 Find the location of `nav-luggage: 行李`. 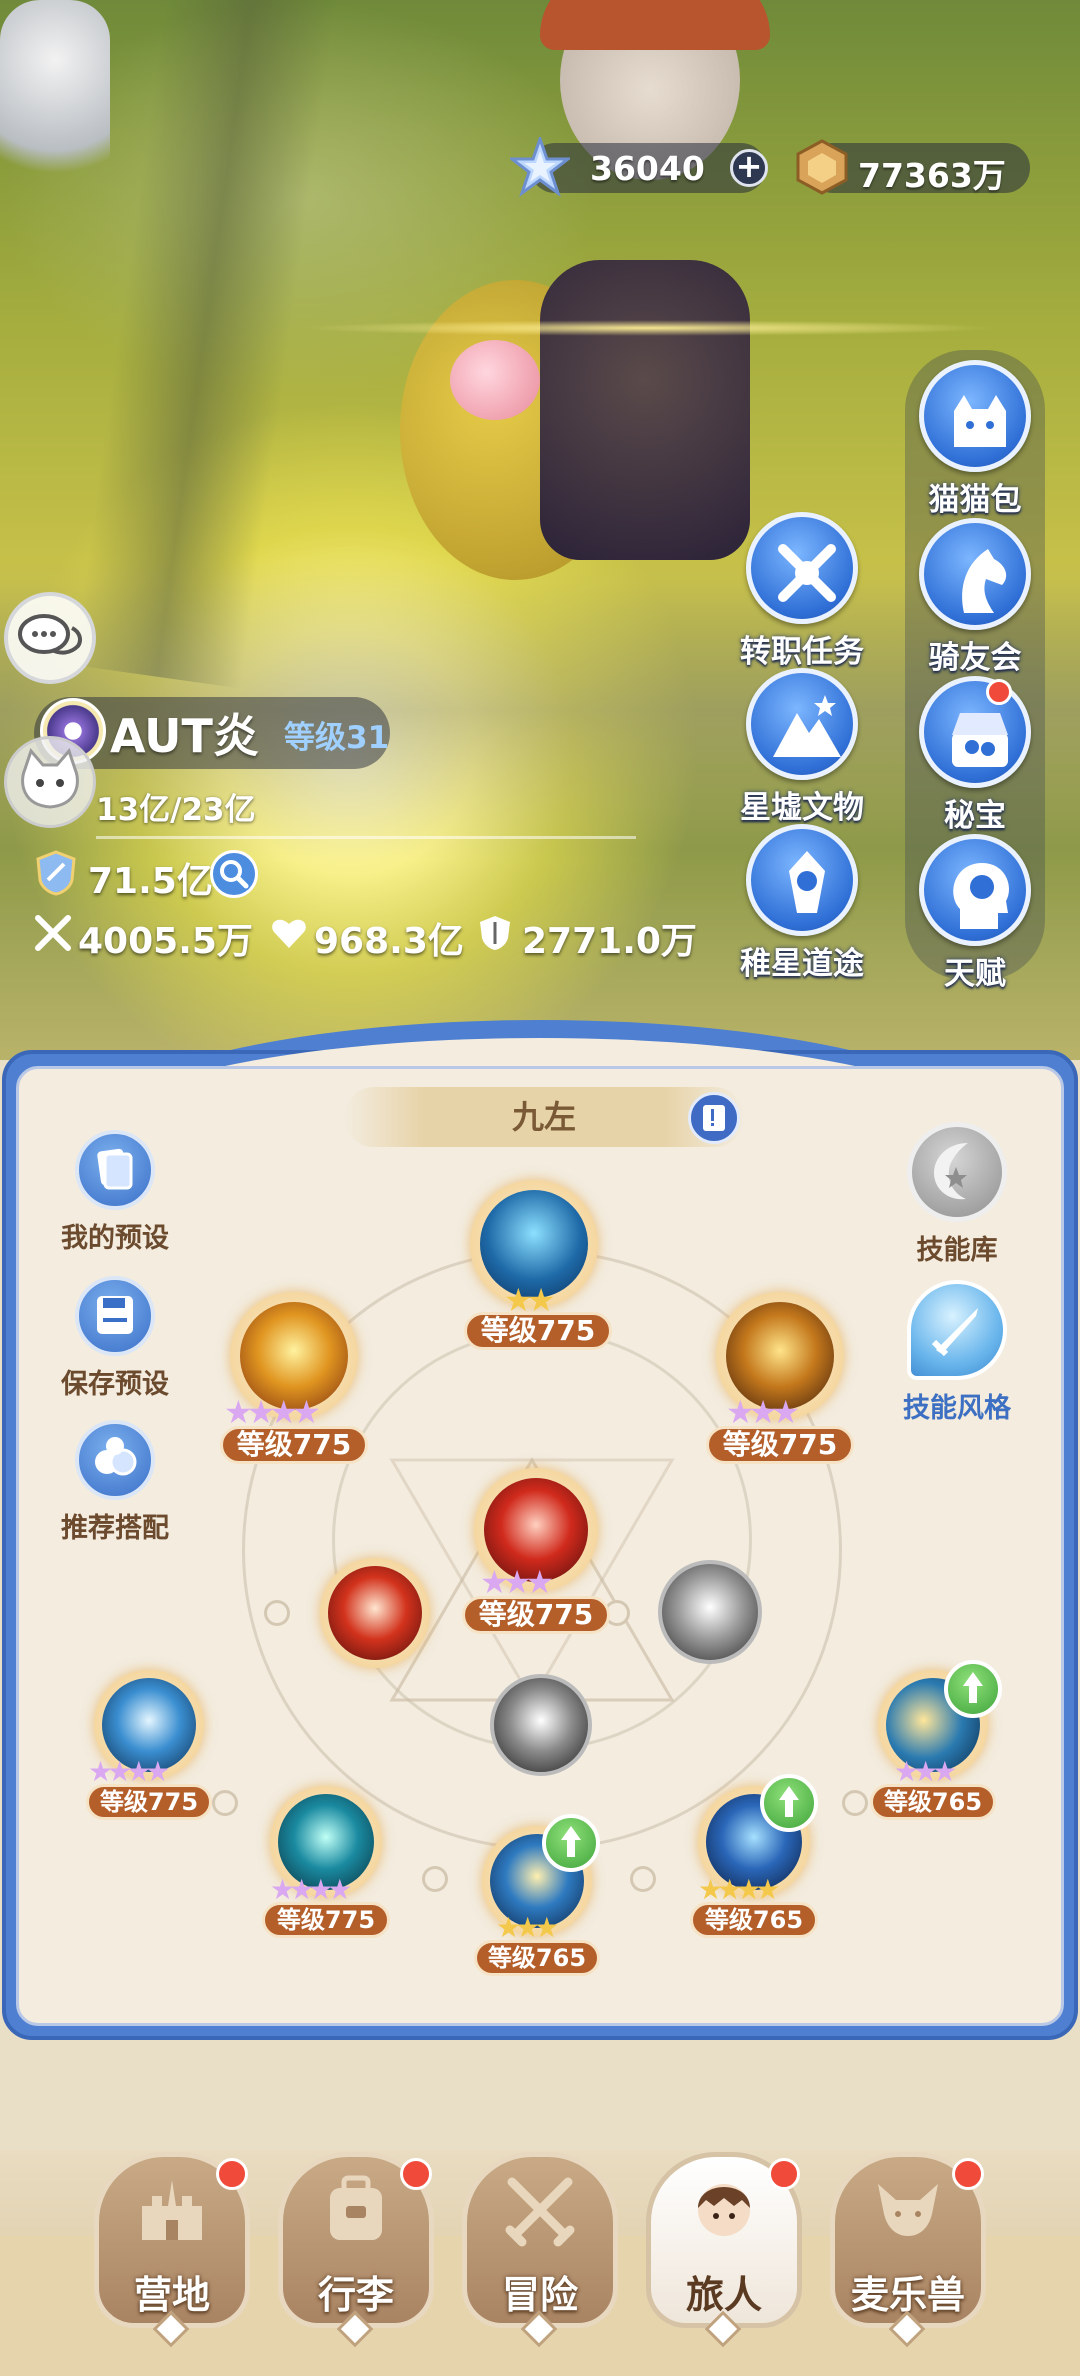

nav-luggage: 行李 is located at coordinates (356, 2250).